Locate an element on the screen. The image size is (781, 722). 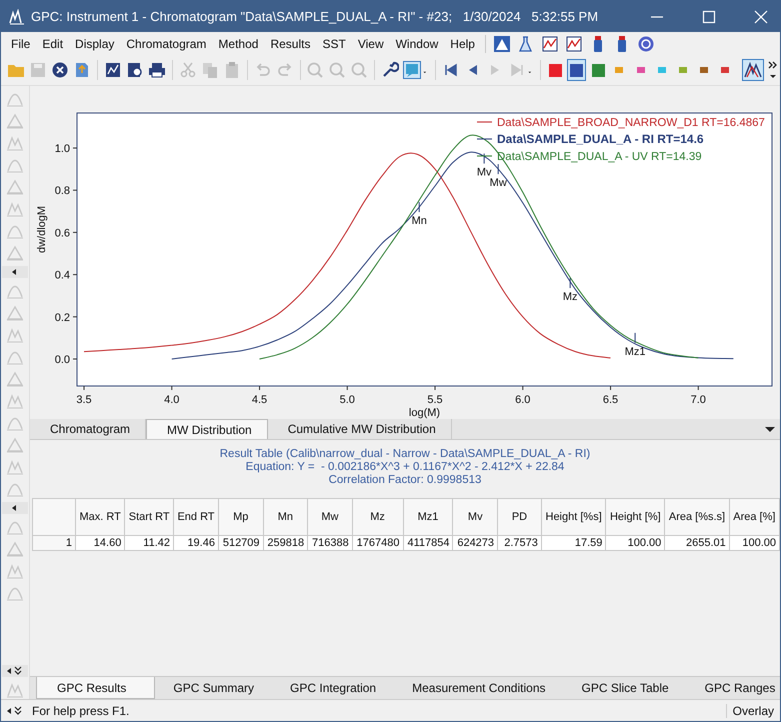
column-header: Mn is located at coordinates (285, 517).